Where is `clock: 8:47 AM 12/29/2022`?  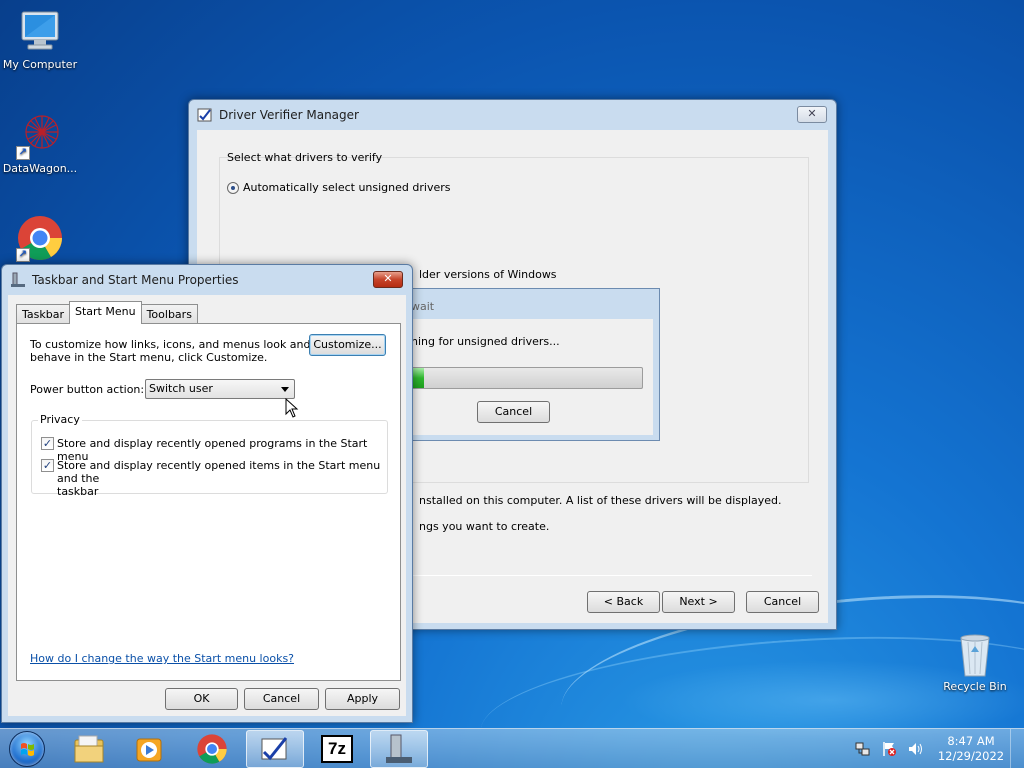
clock: 8:47 AM 12/29/2022 is located at coordinates (971, 749).